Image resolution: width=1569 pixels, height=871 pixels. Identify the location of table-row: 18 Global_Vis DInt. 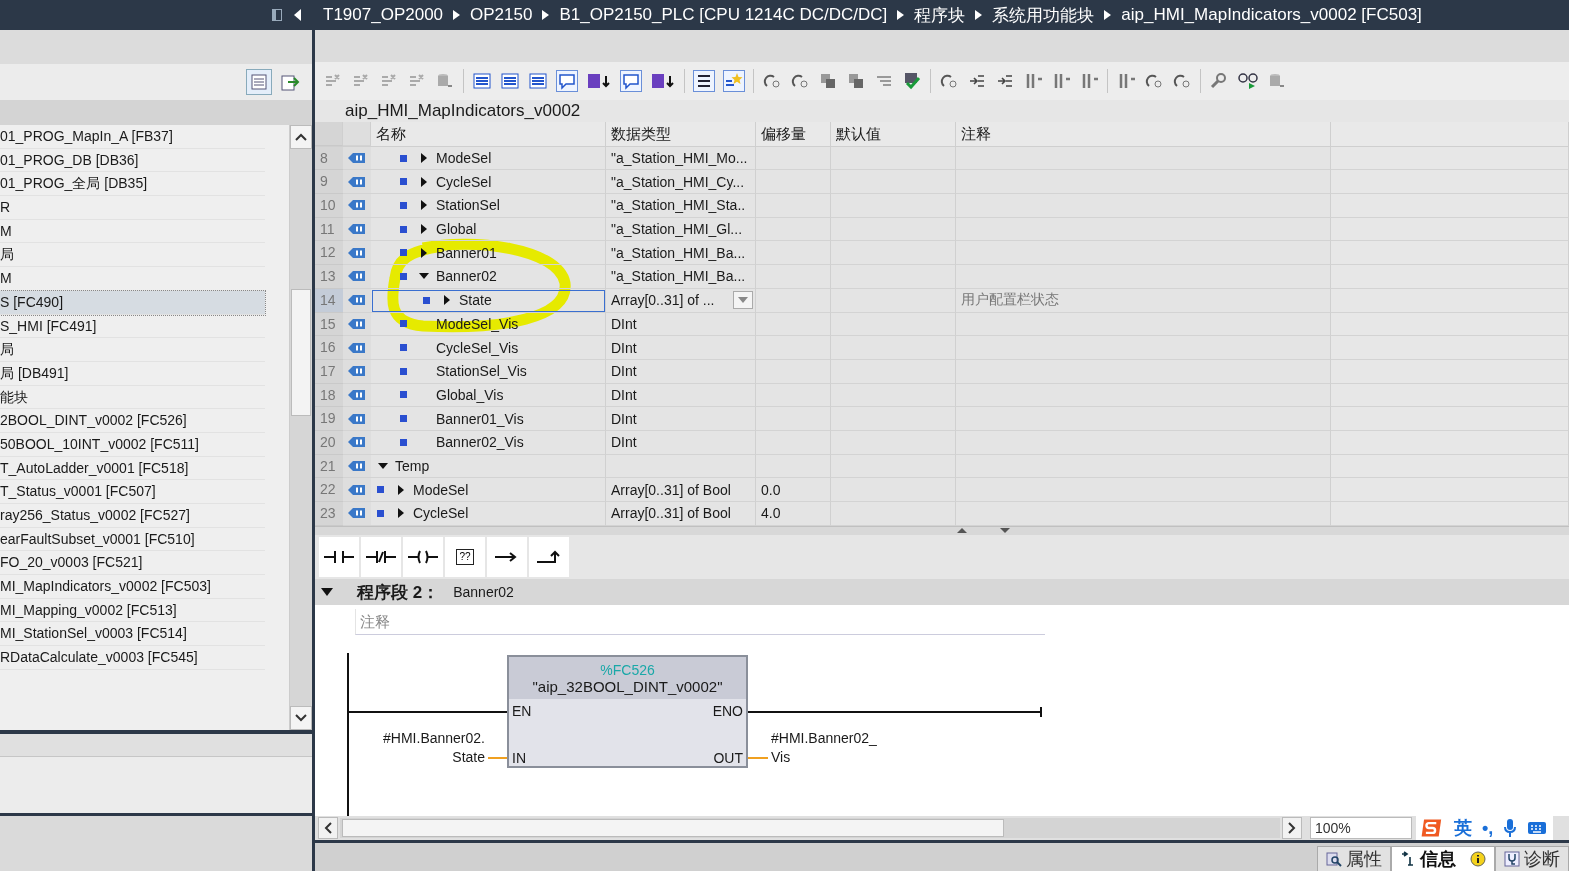
(942, 395).